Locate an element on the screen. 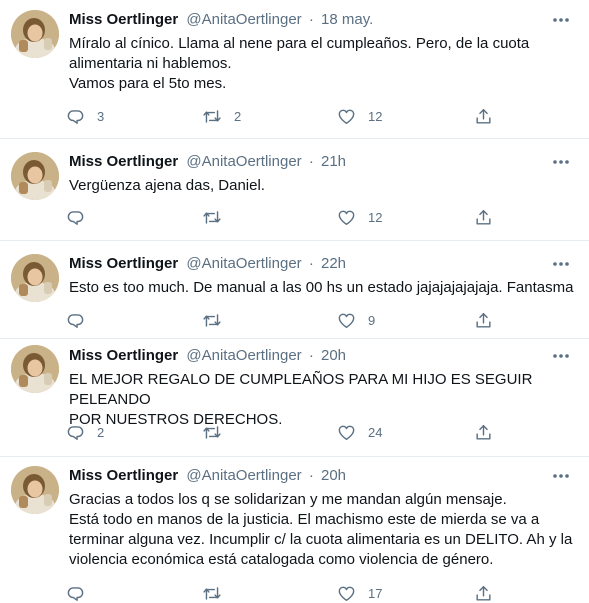  tweet-header: Miss Oertlinger @AnitaOertlinger · 21h is located at coordinates (309, 162).